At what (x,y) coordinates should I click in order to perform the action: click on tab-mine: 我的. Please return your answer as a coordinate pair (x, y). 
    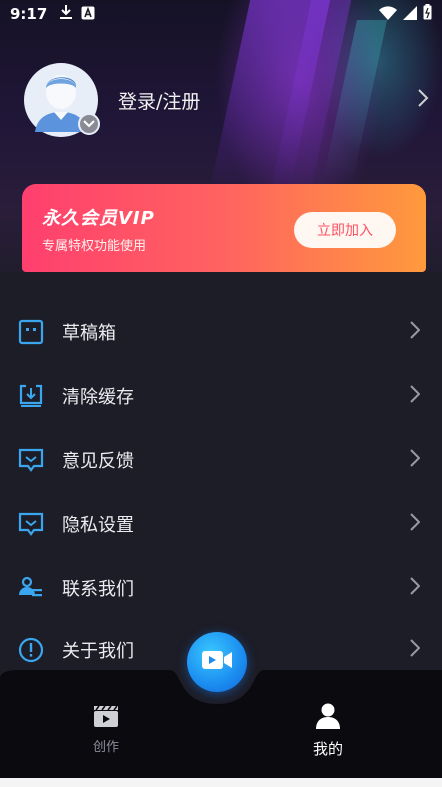
    Looking at the image, I should click on (328, 730).